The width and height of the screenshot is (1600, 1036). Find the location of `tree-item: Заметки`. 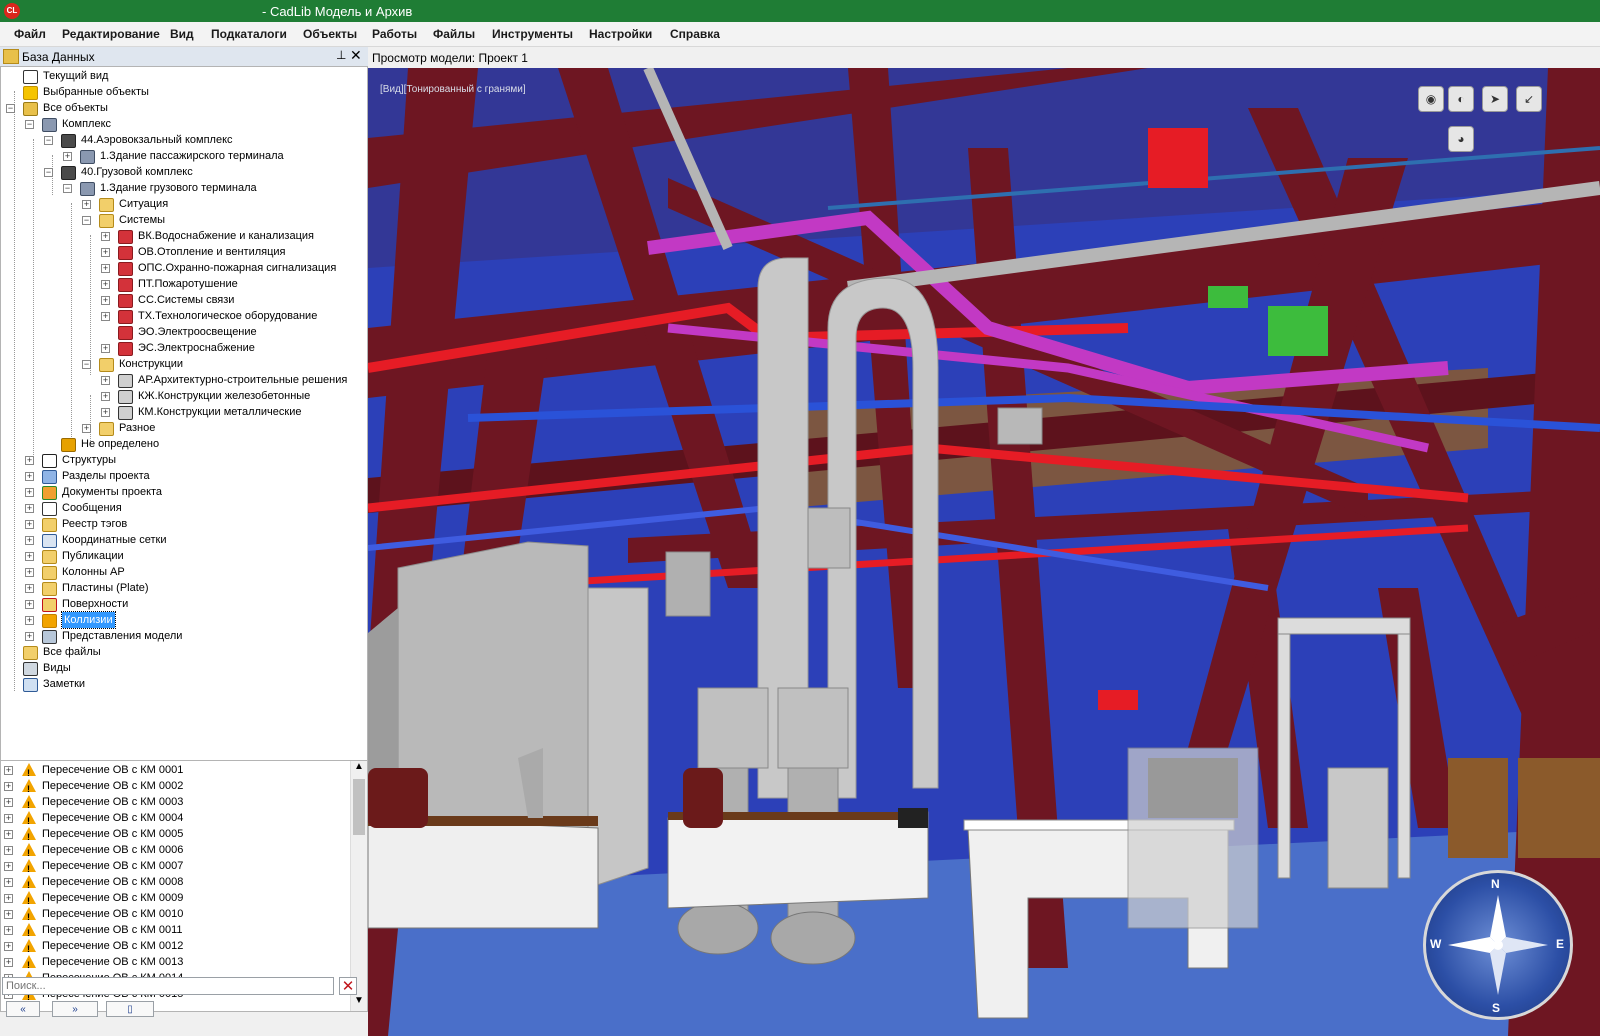

tree-item: Заметки is located at coordinates (181, 684).